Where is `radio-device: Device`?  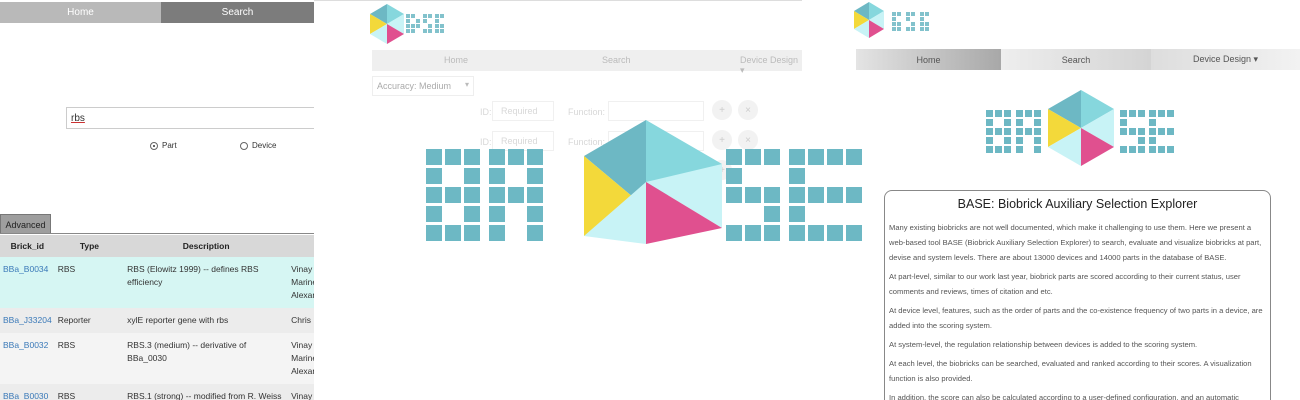
radio-device: Device is located at coordinates (258, 145).